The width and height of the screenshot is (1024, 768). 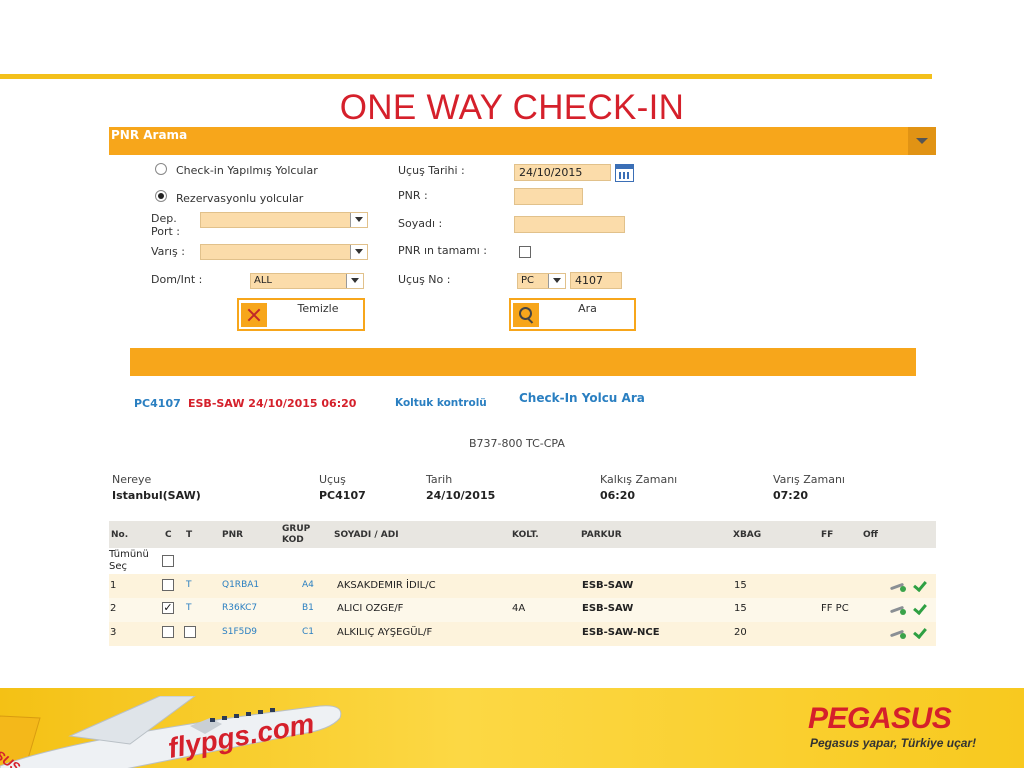 I want to click on dep-port-label: Dep., so click(x=164, y=218).